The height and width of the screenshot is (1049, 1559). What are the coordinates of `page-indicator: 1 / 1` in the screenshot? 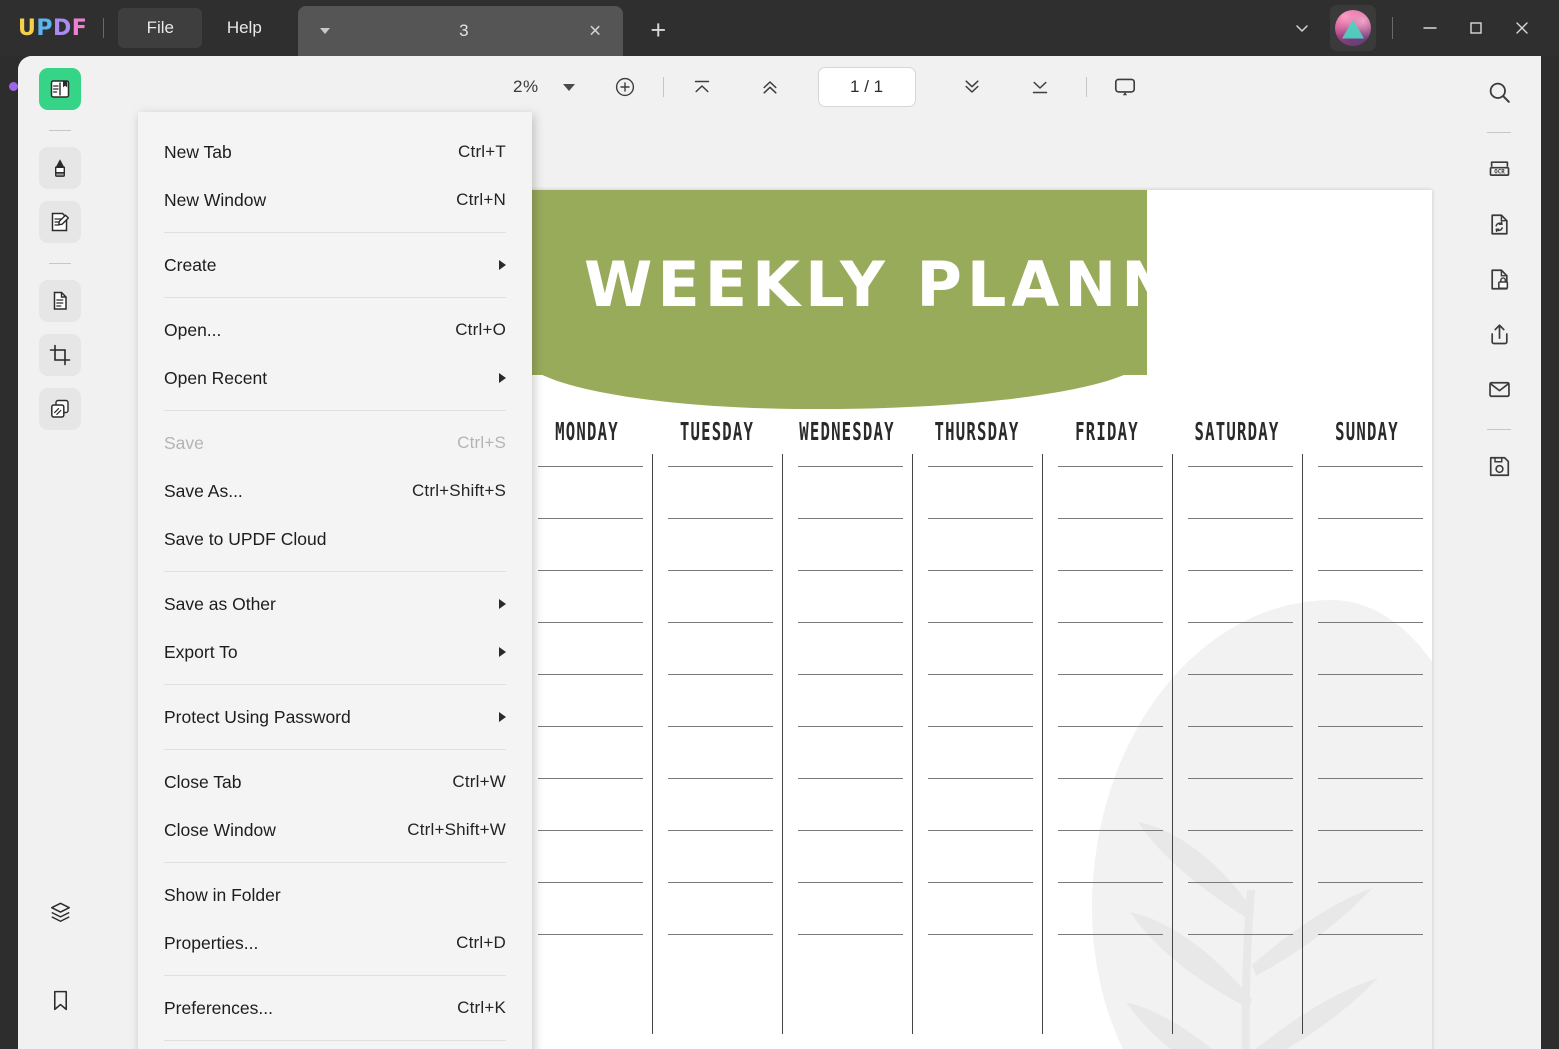 It's located at (866, 87).